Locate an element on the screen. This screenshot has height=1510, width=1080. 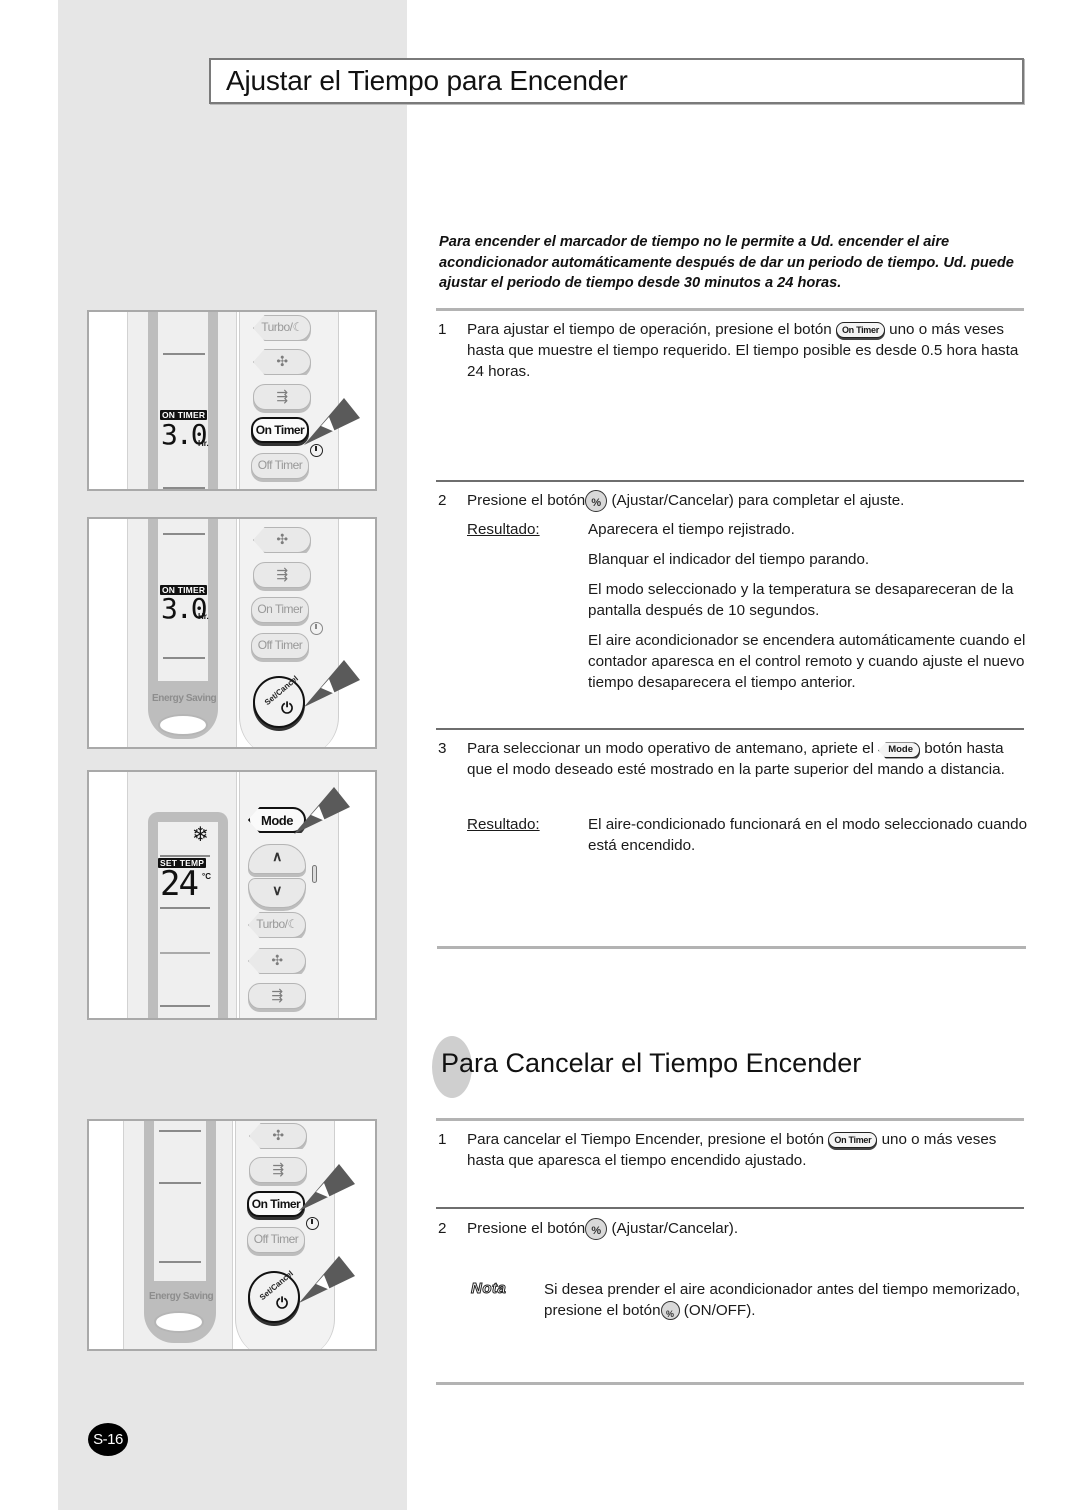
page-title-box: Ajustar el Tiempo para Encender is located at coordinates (616, 81).